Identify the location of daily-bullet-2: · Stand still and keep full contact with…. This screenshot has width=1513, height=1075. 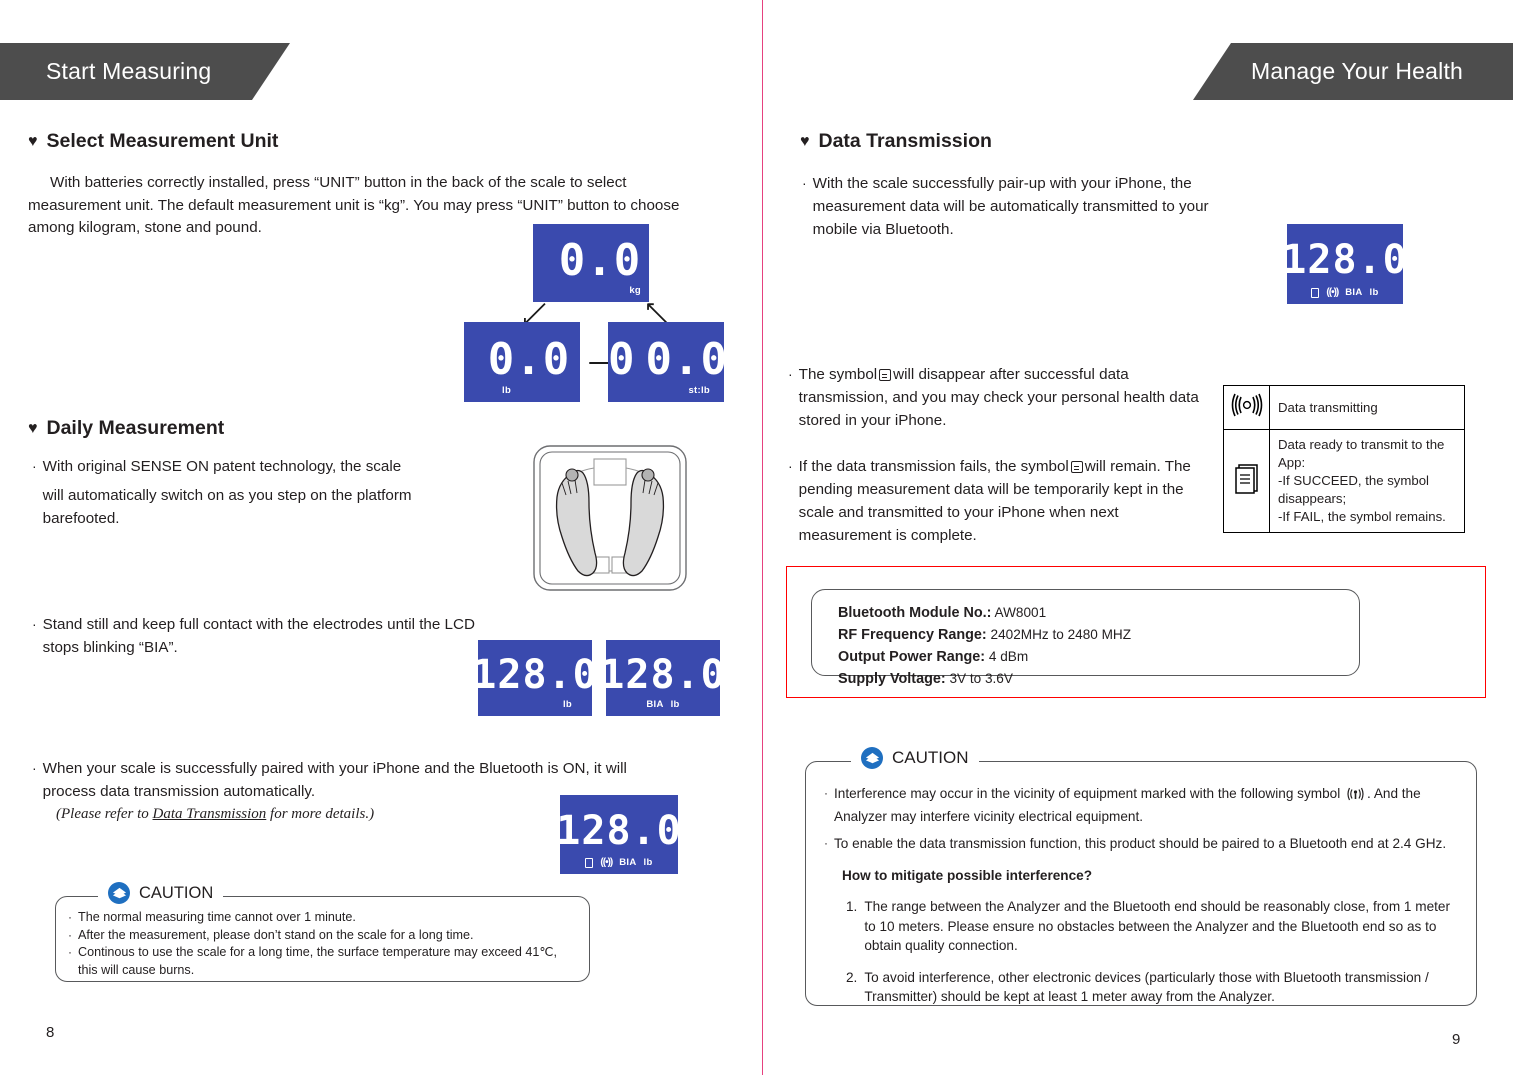
(254, 636).